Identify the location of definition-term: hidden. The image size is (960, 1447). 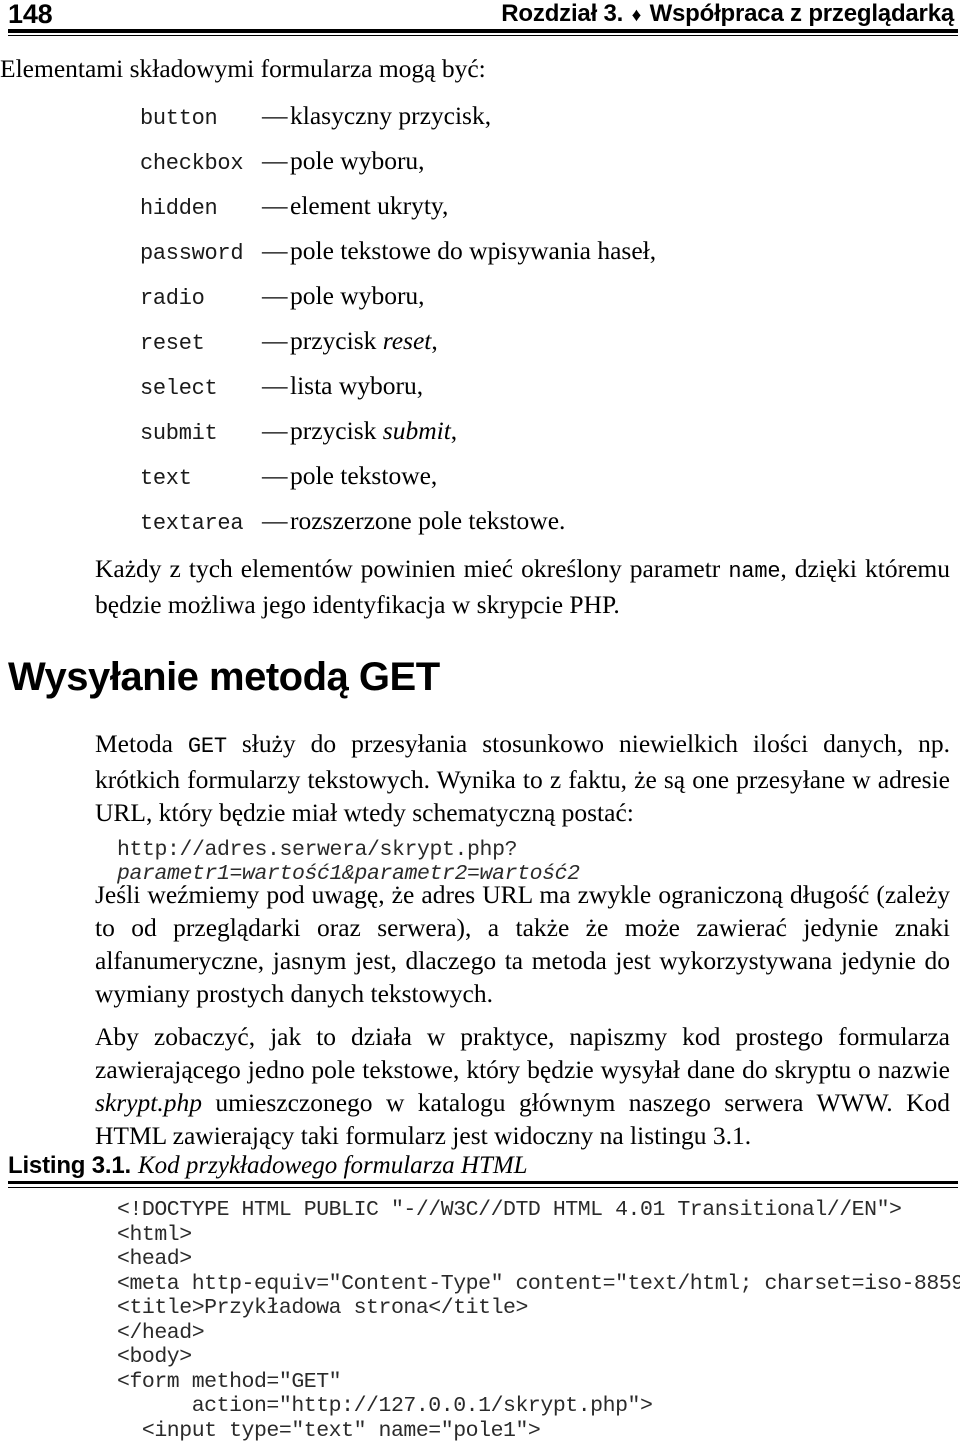
(179, 208).